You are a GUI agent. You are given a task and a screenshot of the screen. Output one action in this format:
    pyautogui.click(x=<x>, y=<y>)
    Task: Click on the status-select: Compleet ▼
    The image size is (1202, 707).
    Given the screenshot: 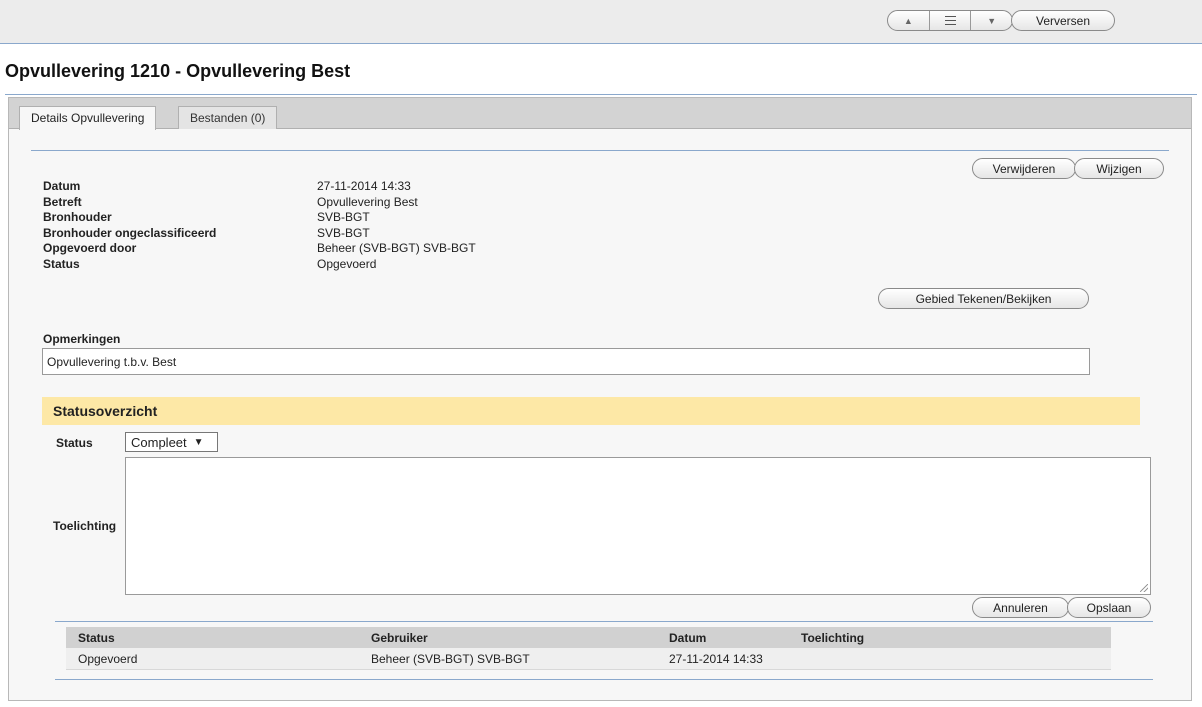 What is the action you would take?
    pyautogui.click(x=171, y=442)
    